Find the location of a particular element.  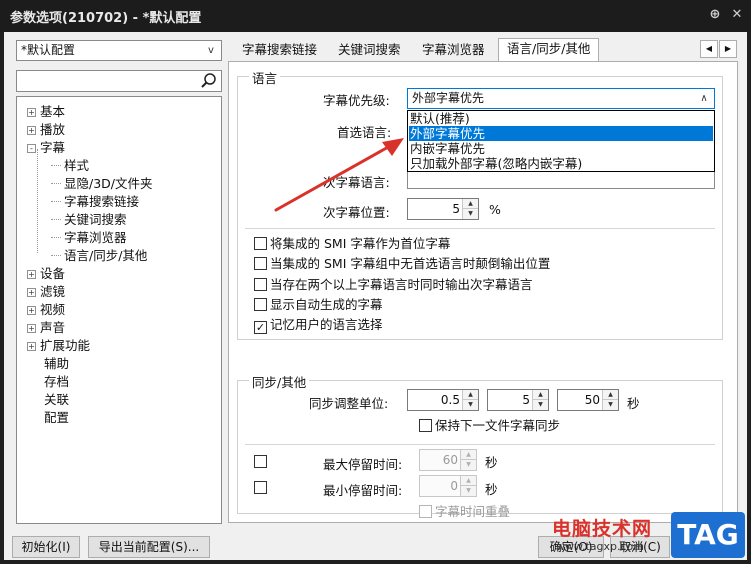

reset-button: 初始化(I) is located at coordinates (46, 547).